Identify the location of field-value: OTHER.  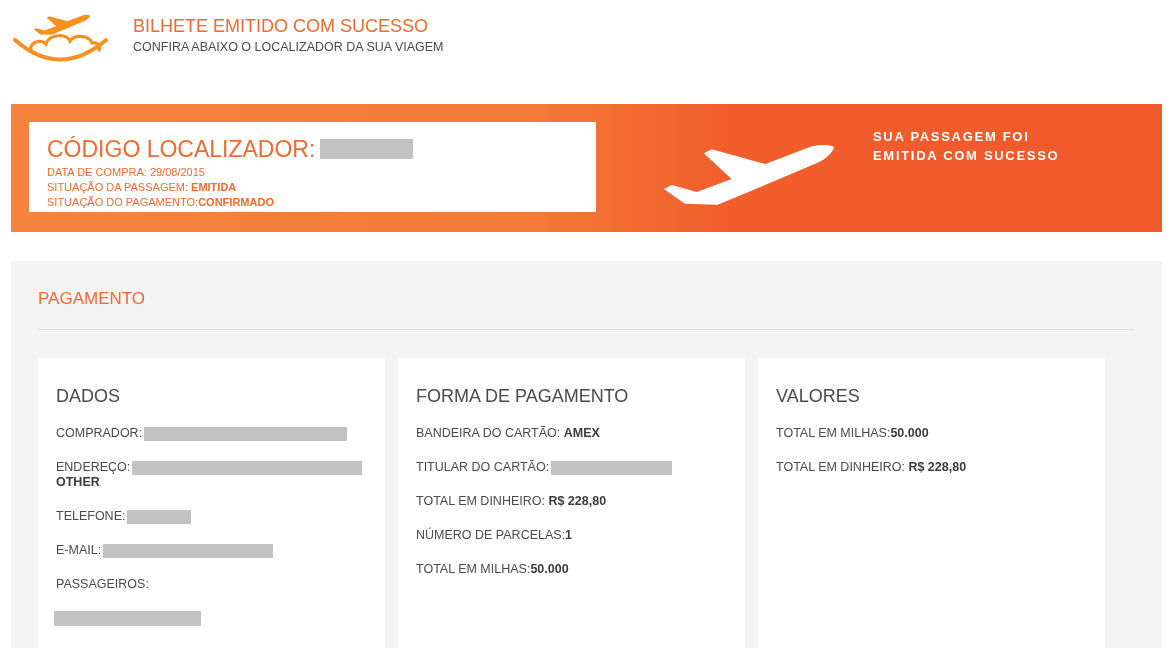
(78, 482).